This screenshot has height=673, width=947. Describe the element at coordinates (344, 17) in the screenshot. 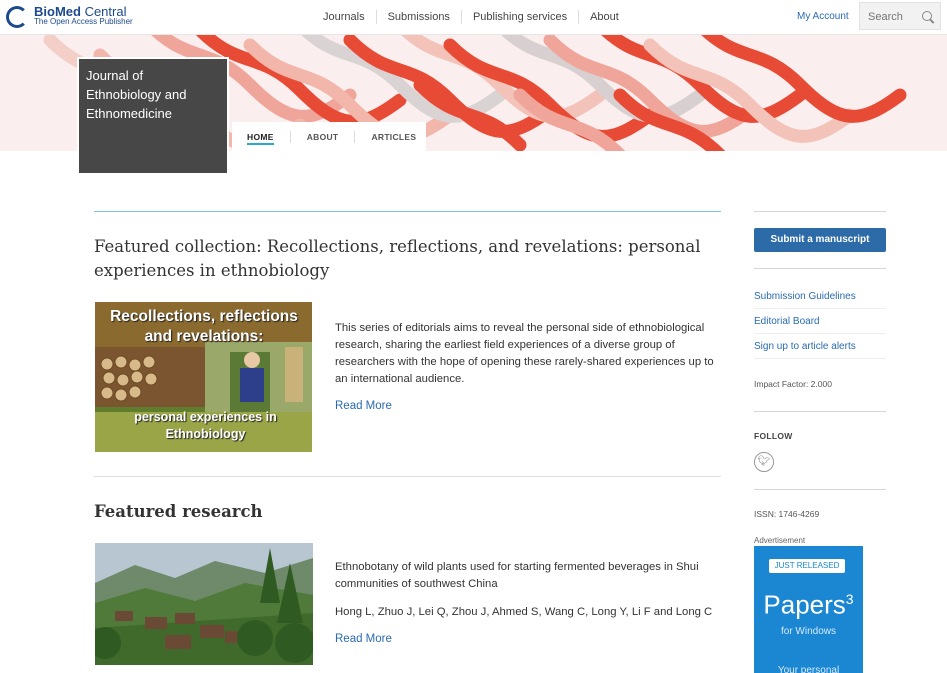

I see `nav-journals: Journals` at that location.